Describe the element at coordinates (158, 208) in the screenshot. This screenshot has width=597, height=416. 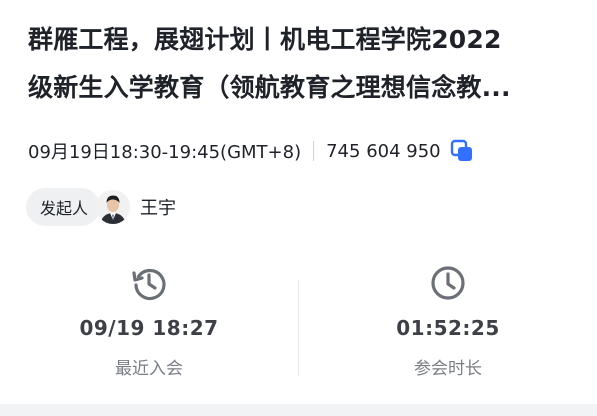
I see `host-name: 王宇` at that location.